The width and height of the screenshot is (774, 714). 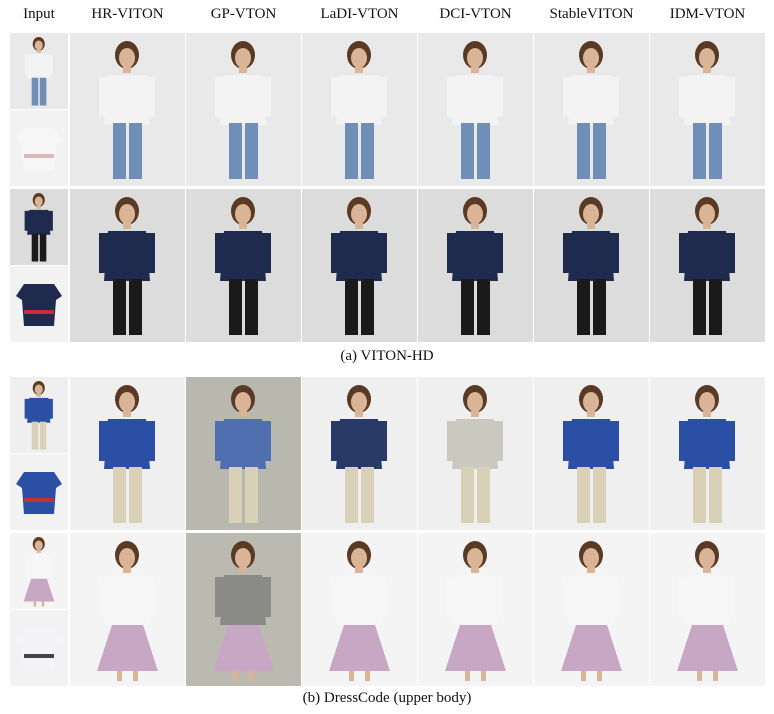 What do you see at coordinates (387, 698) in the screenshot?
I see `caption-dresscode: (b) DressCode (upper body)` at bounding box center [387, 698].